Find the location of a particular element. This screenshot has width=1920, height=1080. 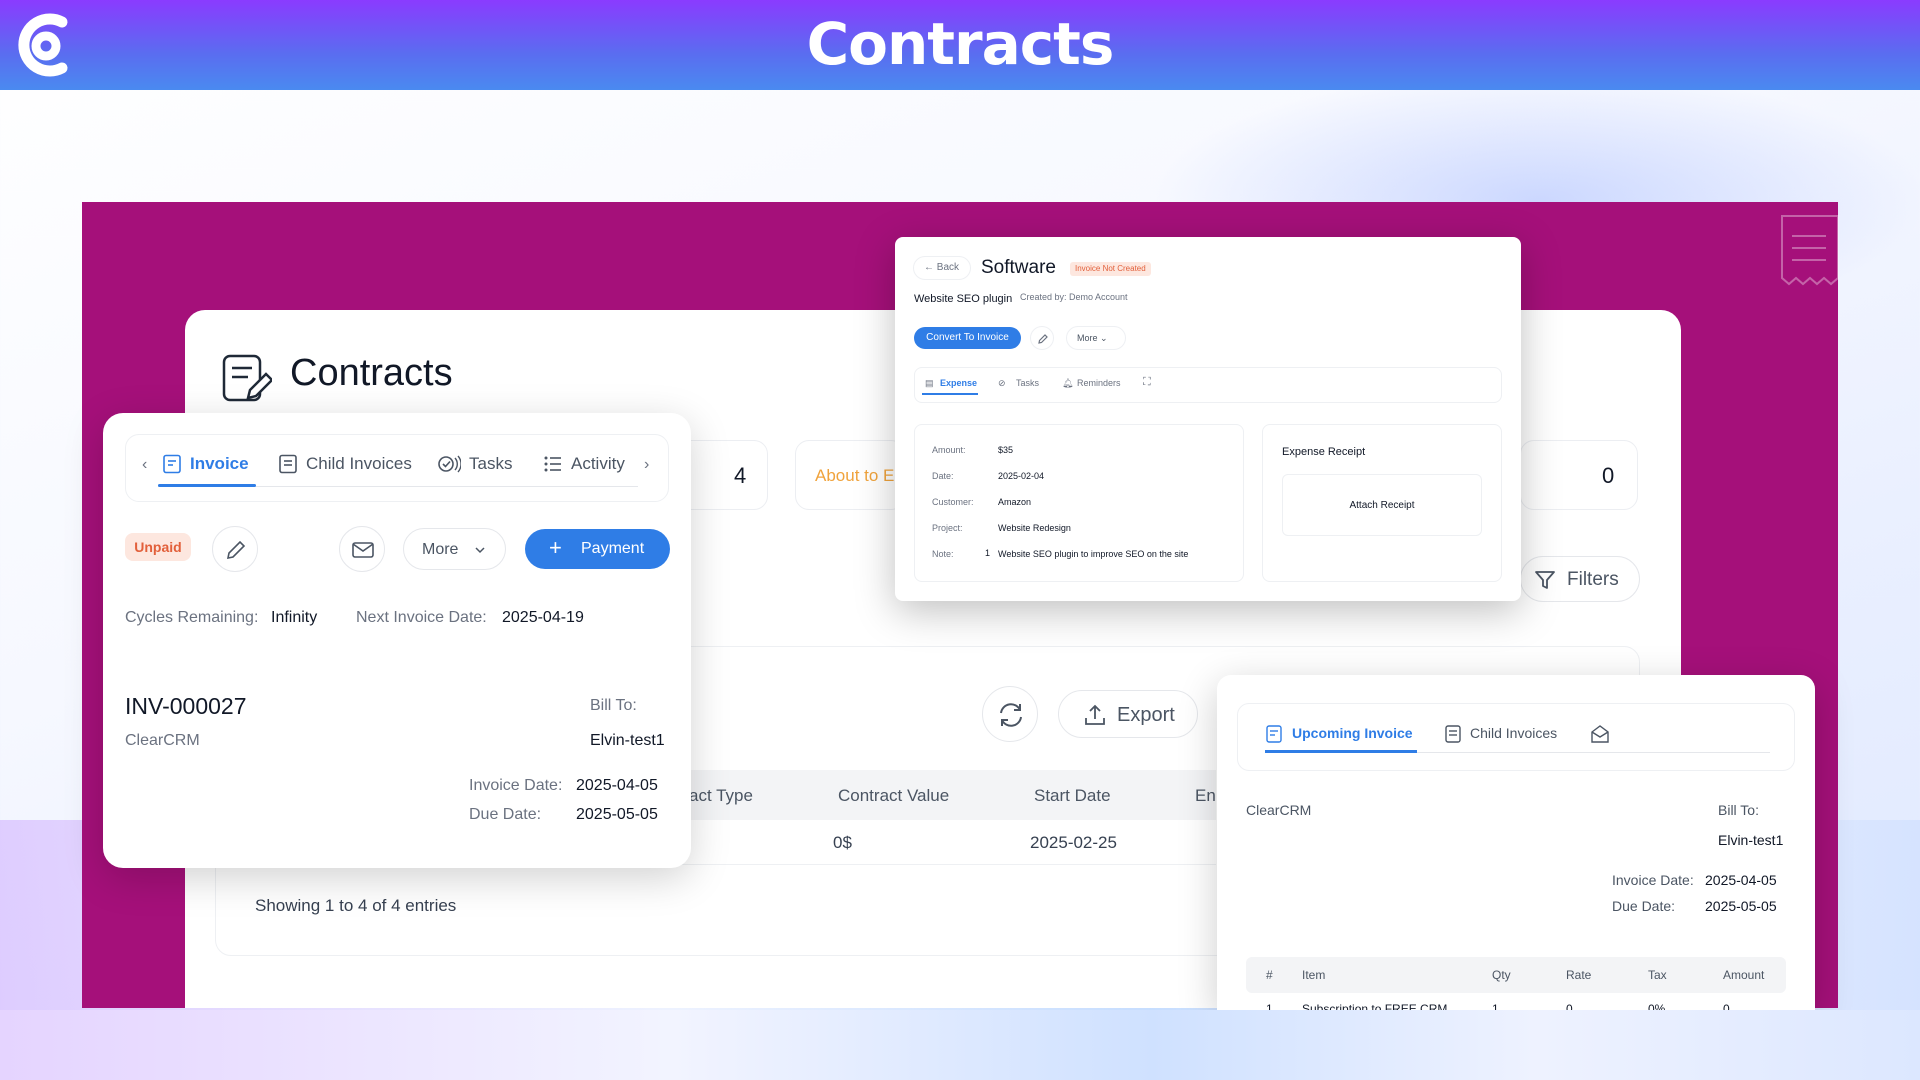

filters-label: Filters is located at coordinates (1593, 579).